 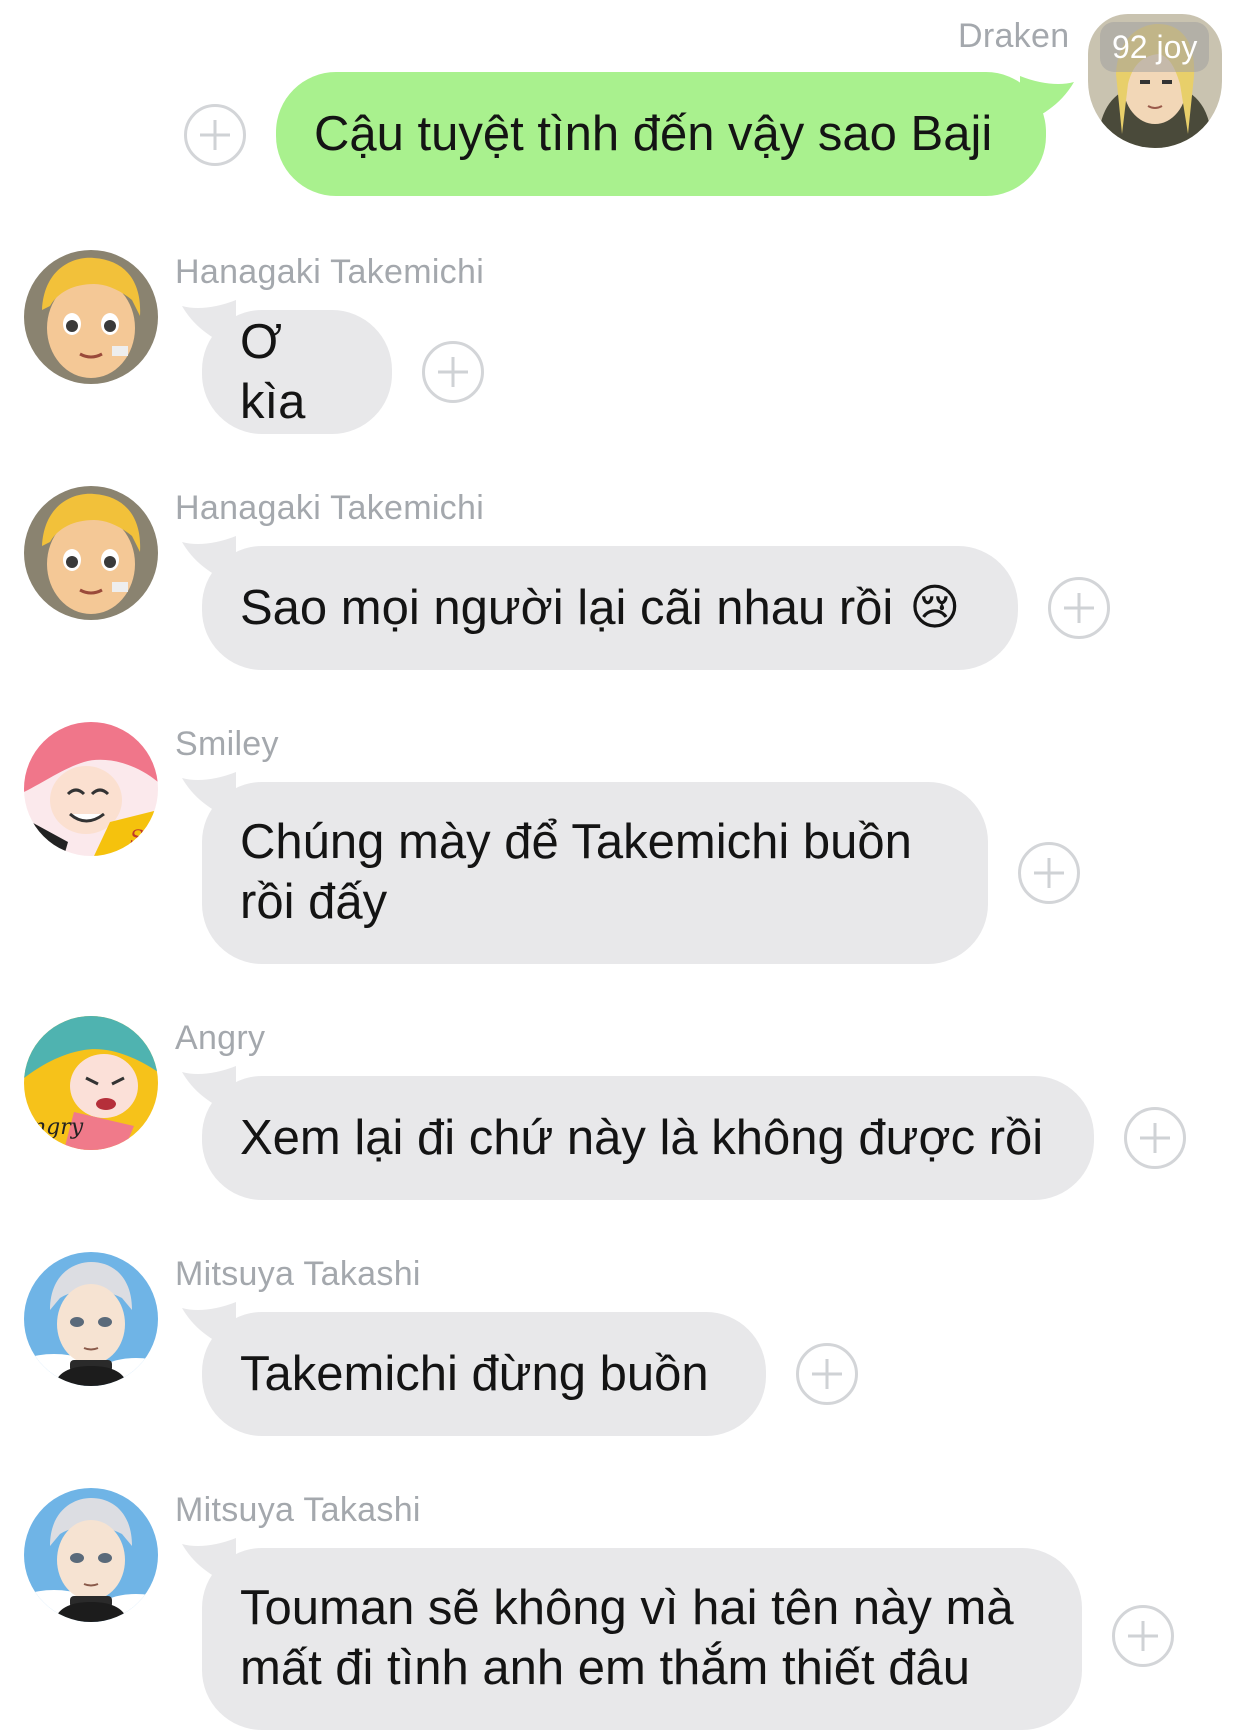 What do you see at coordinates (567, 608) in the screenshot?
I see `message-text: Sao mọi người lại cãi nhau rồi` at bounding box center [567, 608].